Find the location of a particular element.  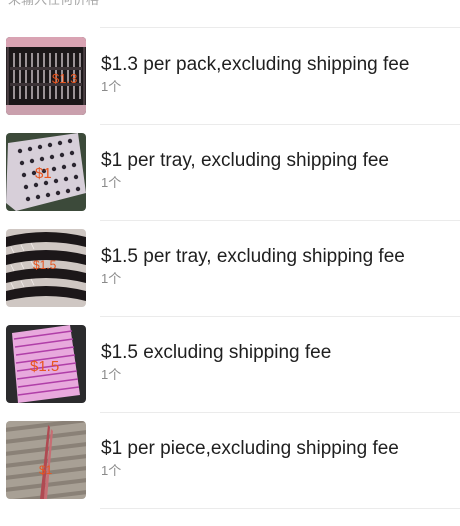

lash-tweezer-photo-icon: $1 is located at coordinates (46, 460).